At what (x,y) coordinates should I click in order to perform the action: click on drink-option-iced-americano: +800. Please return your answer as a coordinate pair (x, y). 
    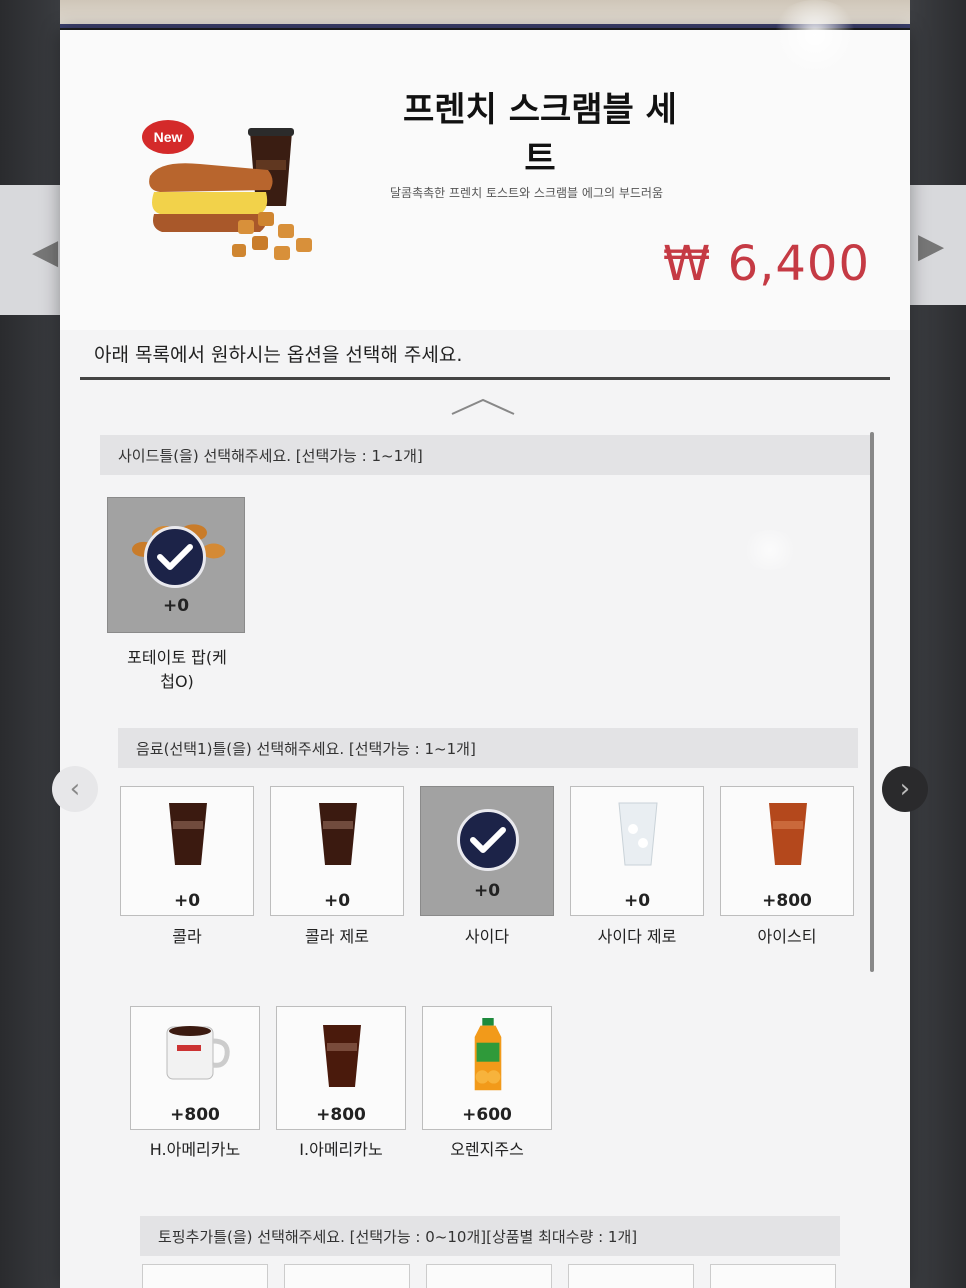
    Looking at the image, I should click on (341, 1068).